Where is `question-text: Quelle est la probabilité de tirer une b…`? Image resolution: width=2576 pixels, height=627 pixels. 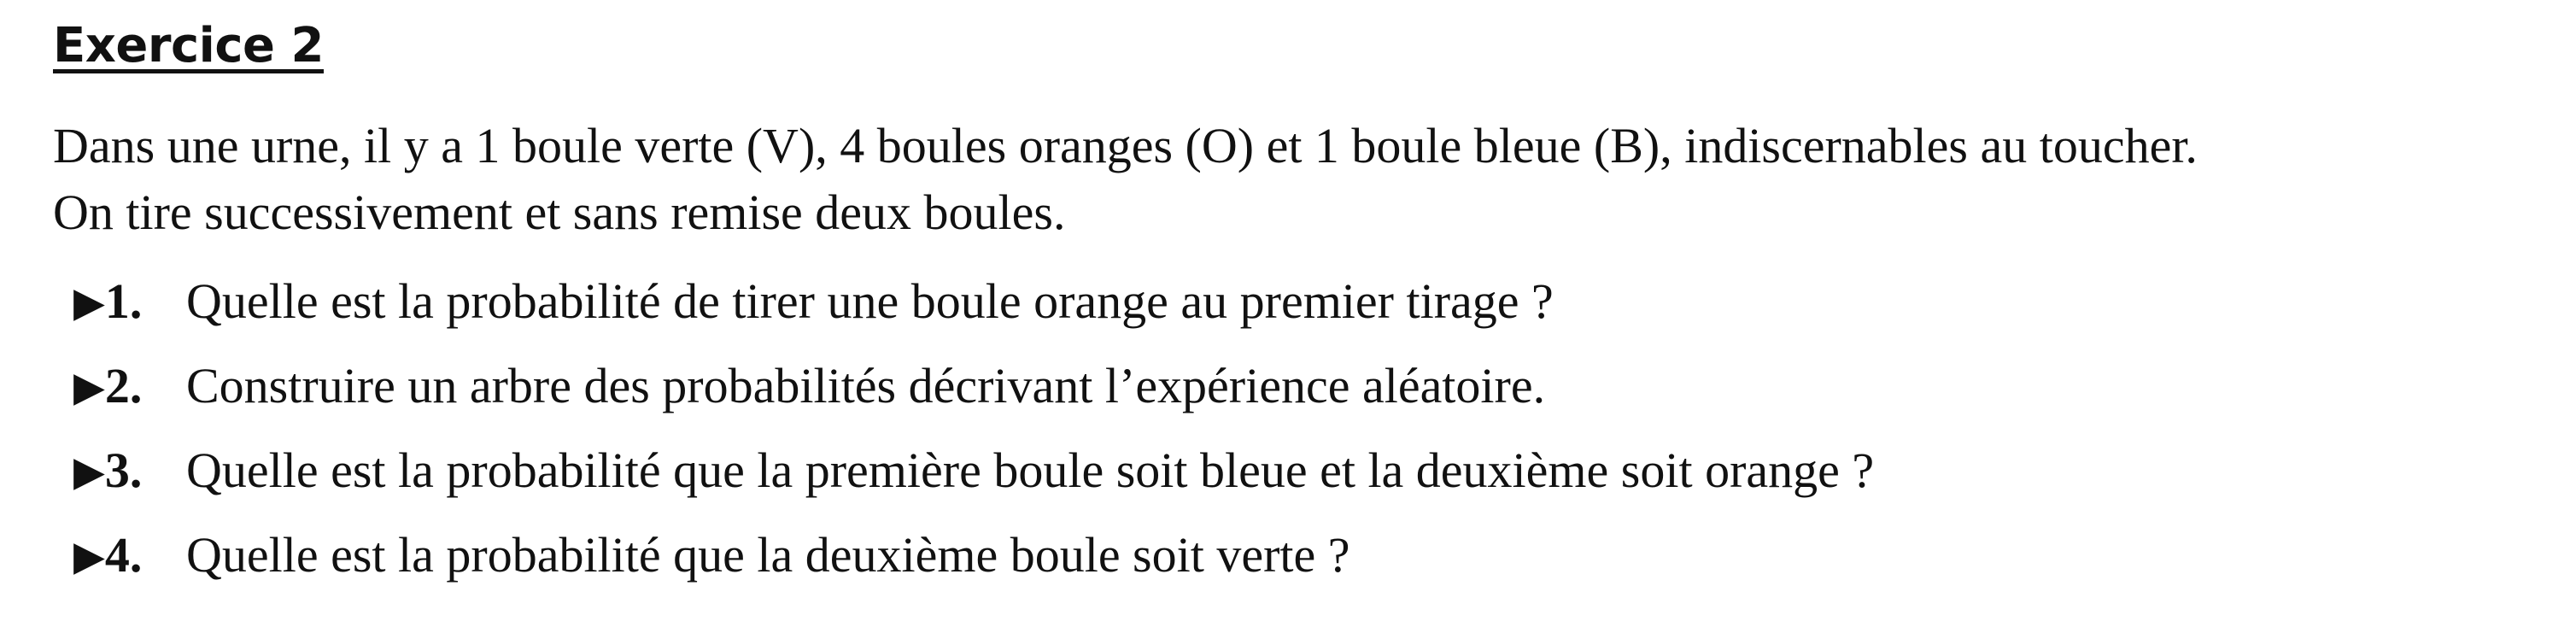
question-text: Quelle est la probabilité de tirer une b… is located at coordinates (870, 301).